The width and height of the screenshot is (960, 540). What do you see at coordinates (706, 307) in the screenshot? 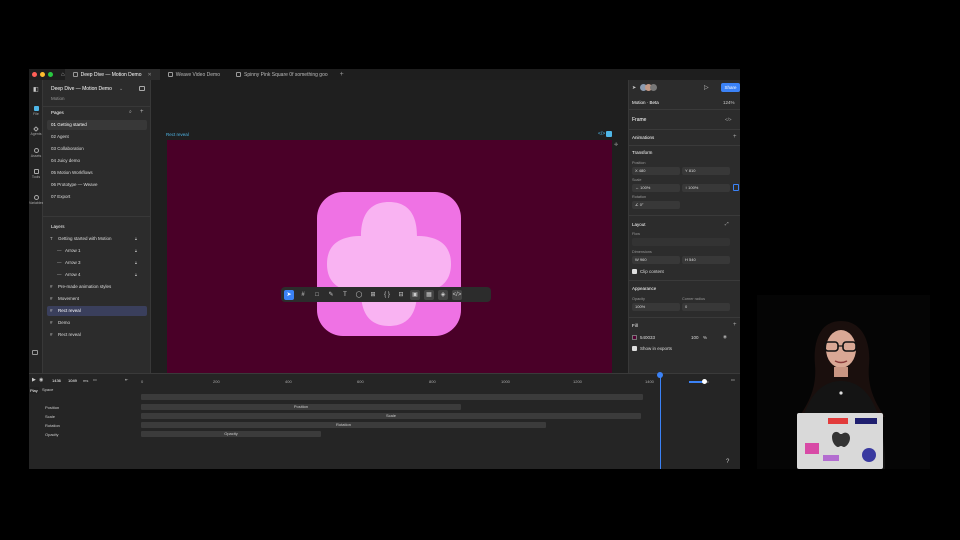
I see `corner-radius-field: 0` at bounding box center [706, 307].